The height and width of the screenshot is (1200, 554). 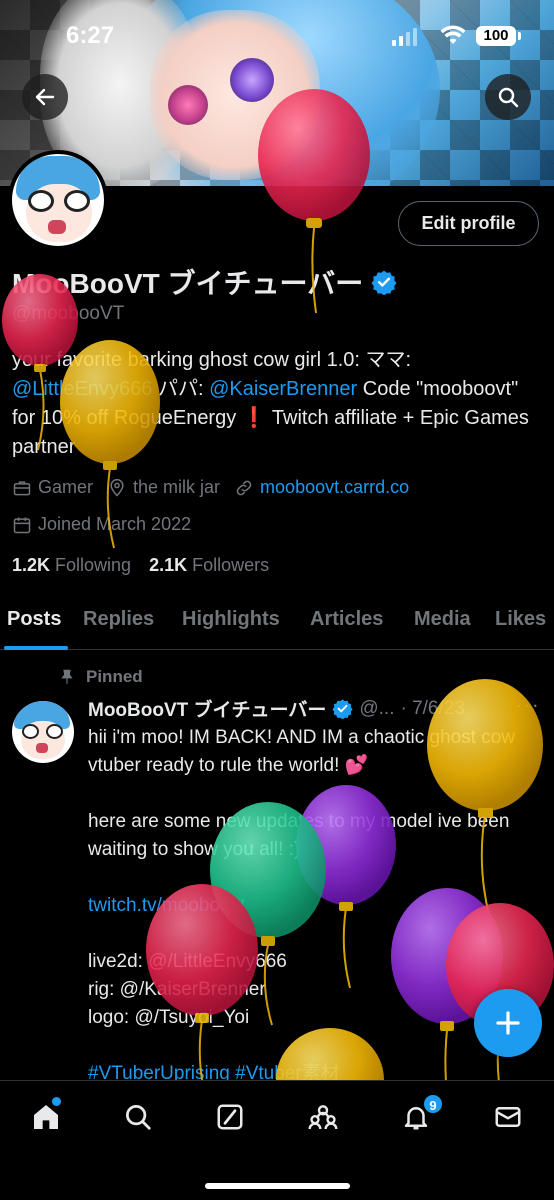 What do you see at coordinates (207, 708) in the screenshot?
I see `tweet-author-name: MooBooVT ブイチューバー` at bounding box center [207, 708].